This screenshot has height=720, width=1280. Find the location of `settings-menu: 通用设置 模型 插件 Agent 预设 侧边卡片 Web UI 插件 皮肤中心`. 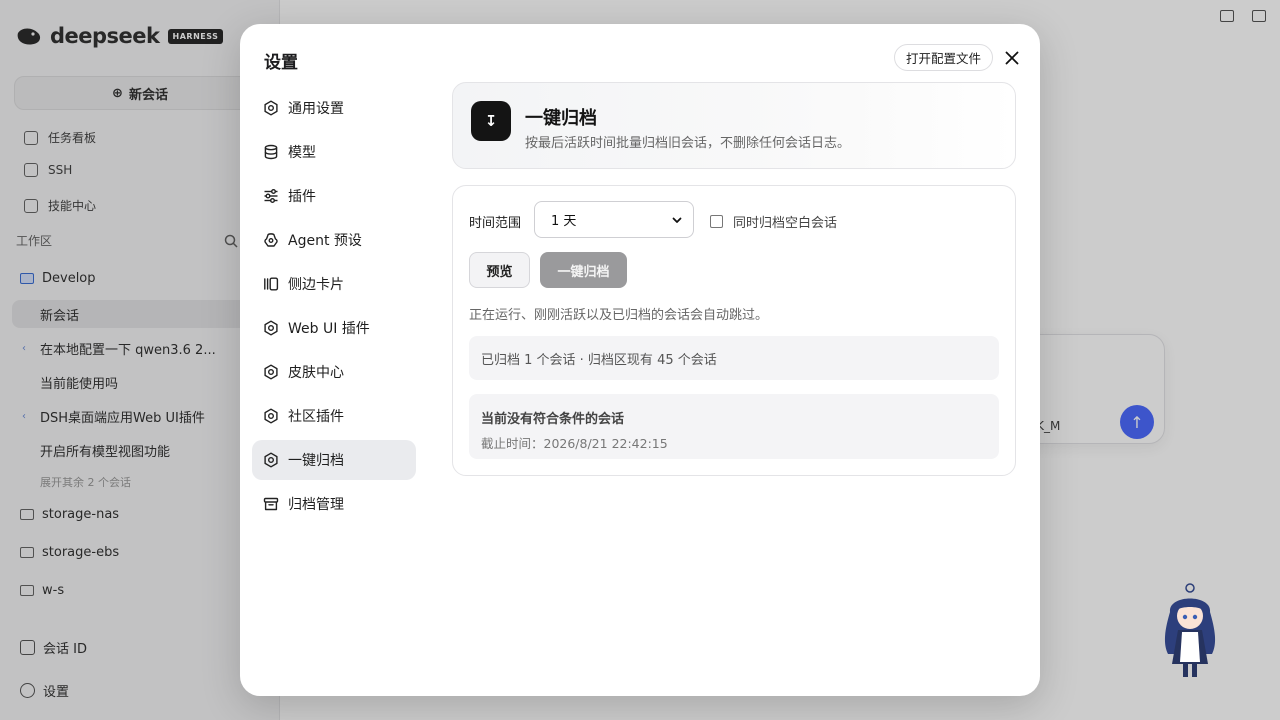

settings-menu: 通用设置 模型 插件 Agent 预设 侧边卡片 Web UI 插件 皮肤中心 is located at coordinates (334, 308).